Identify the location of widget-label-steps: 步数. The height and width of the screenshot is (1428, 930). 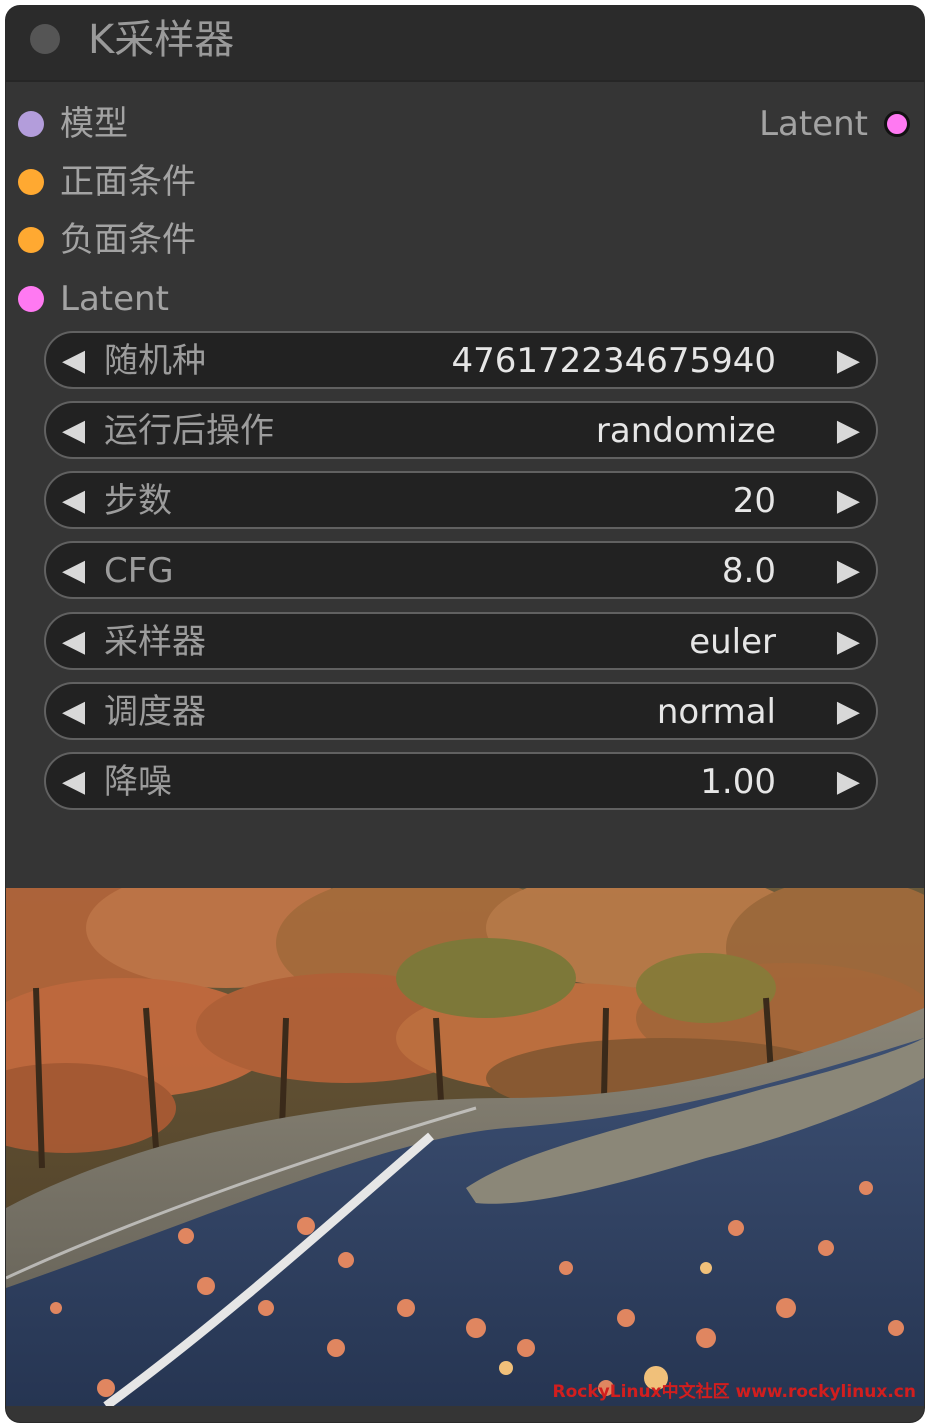
(138, 501).